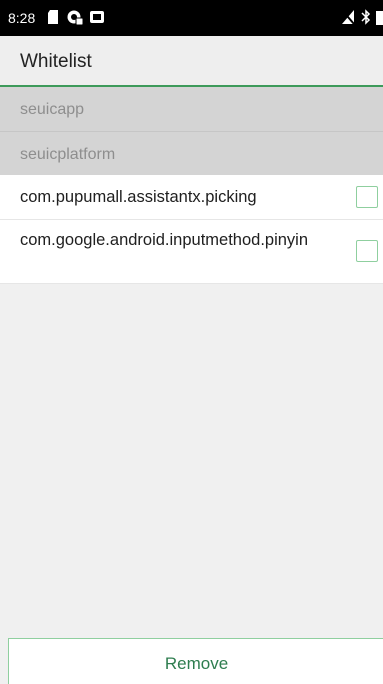  What do you see at coordinates (97, 19) in the screenshot?
I see `media-icon` at bounding box center [97, 19].